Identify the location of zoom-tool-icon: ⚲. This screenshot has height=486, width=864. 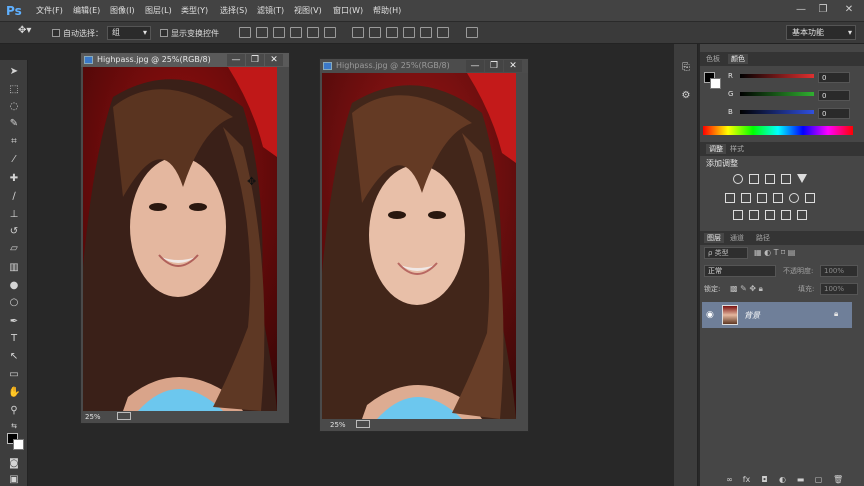
(14, 411).